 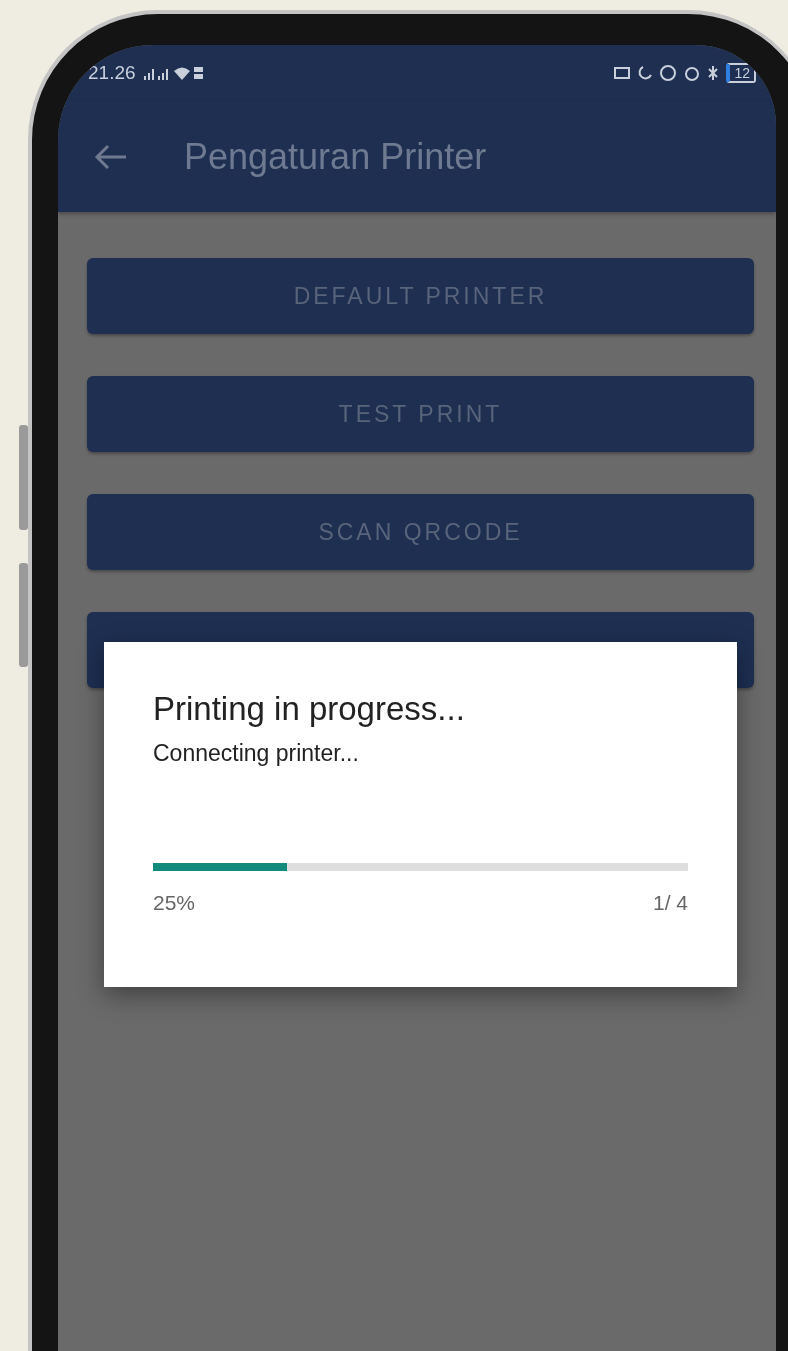 I want to click on battery-level: 12, so click(x=741, y=73).